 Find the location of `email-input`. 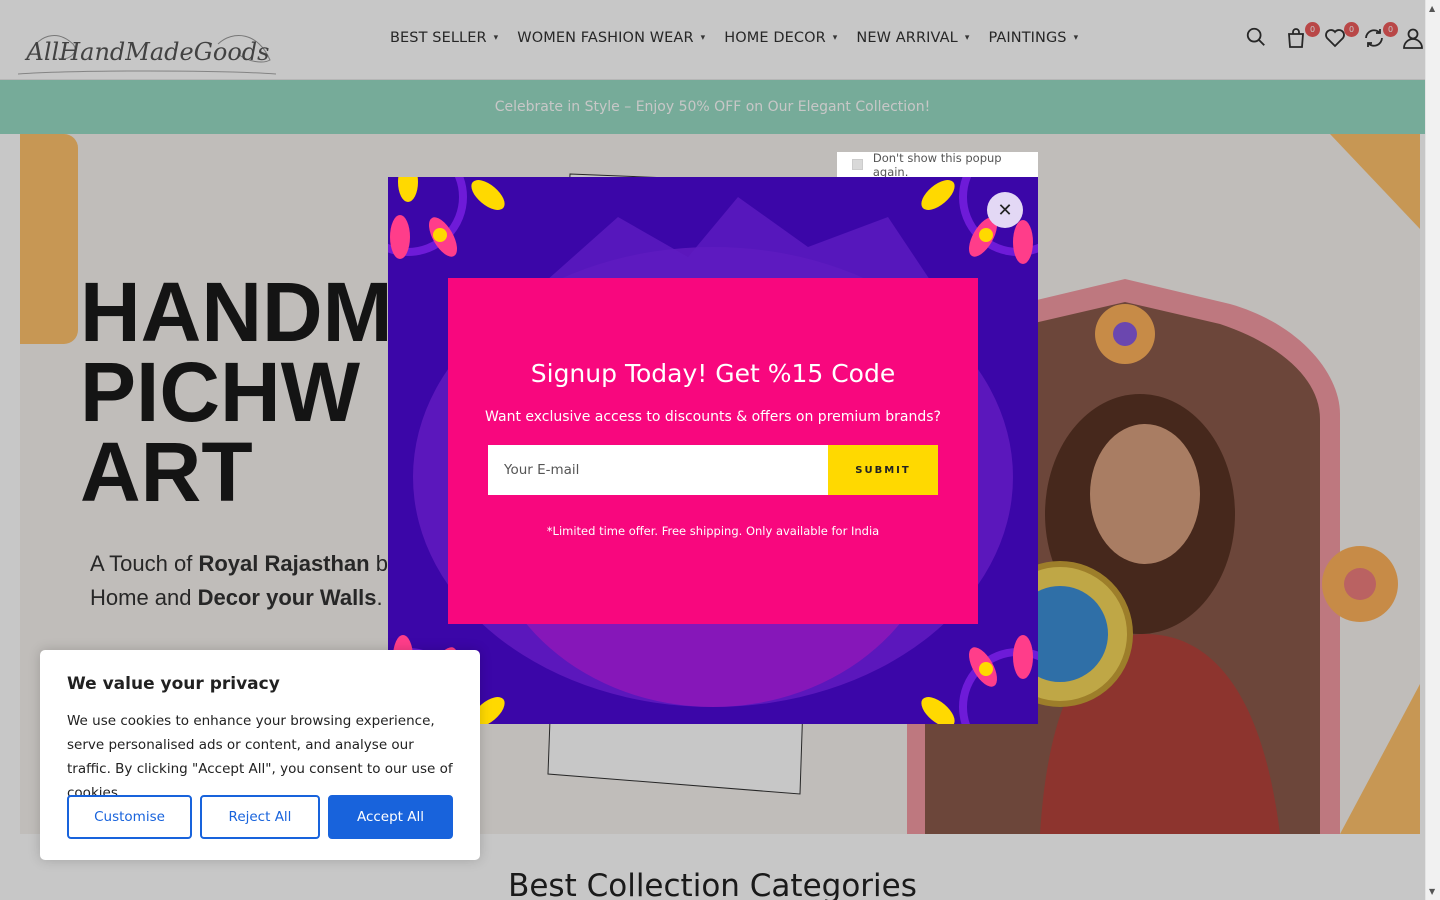

email-input is located at coordinates (658, 470).